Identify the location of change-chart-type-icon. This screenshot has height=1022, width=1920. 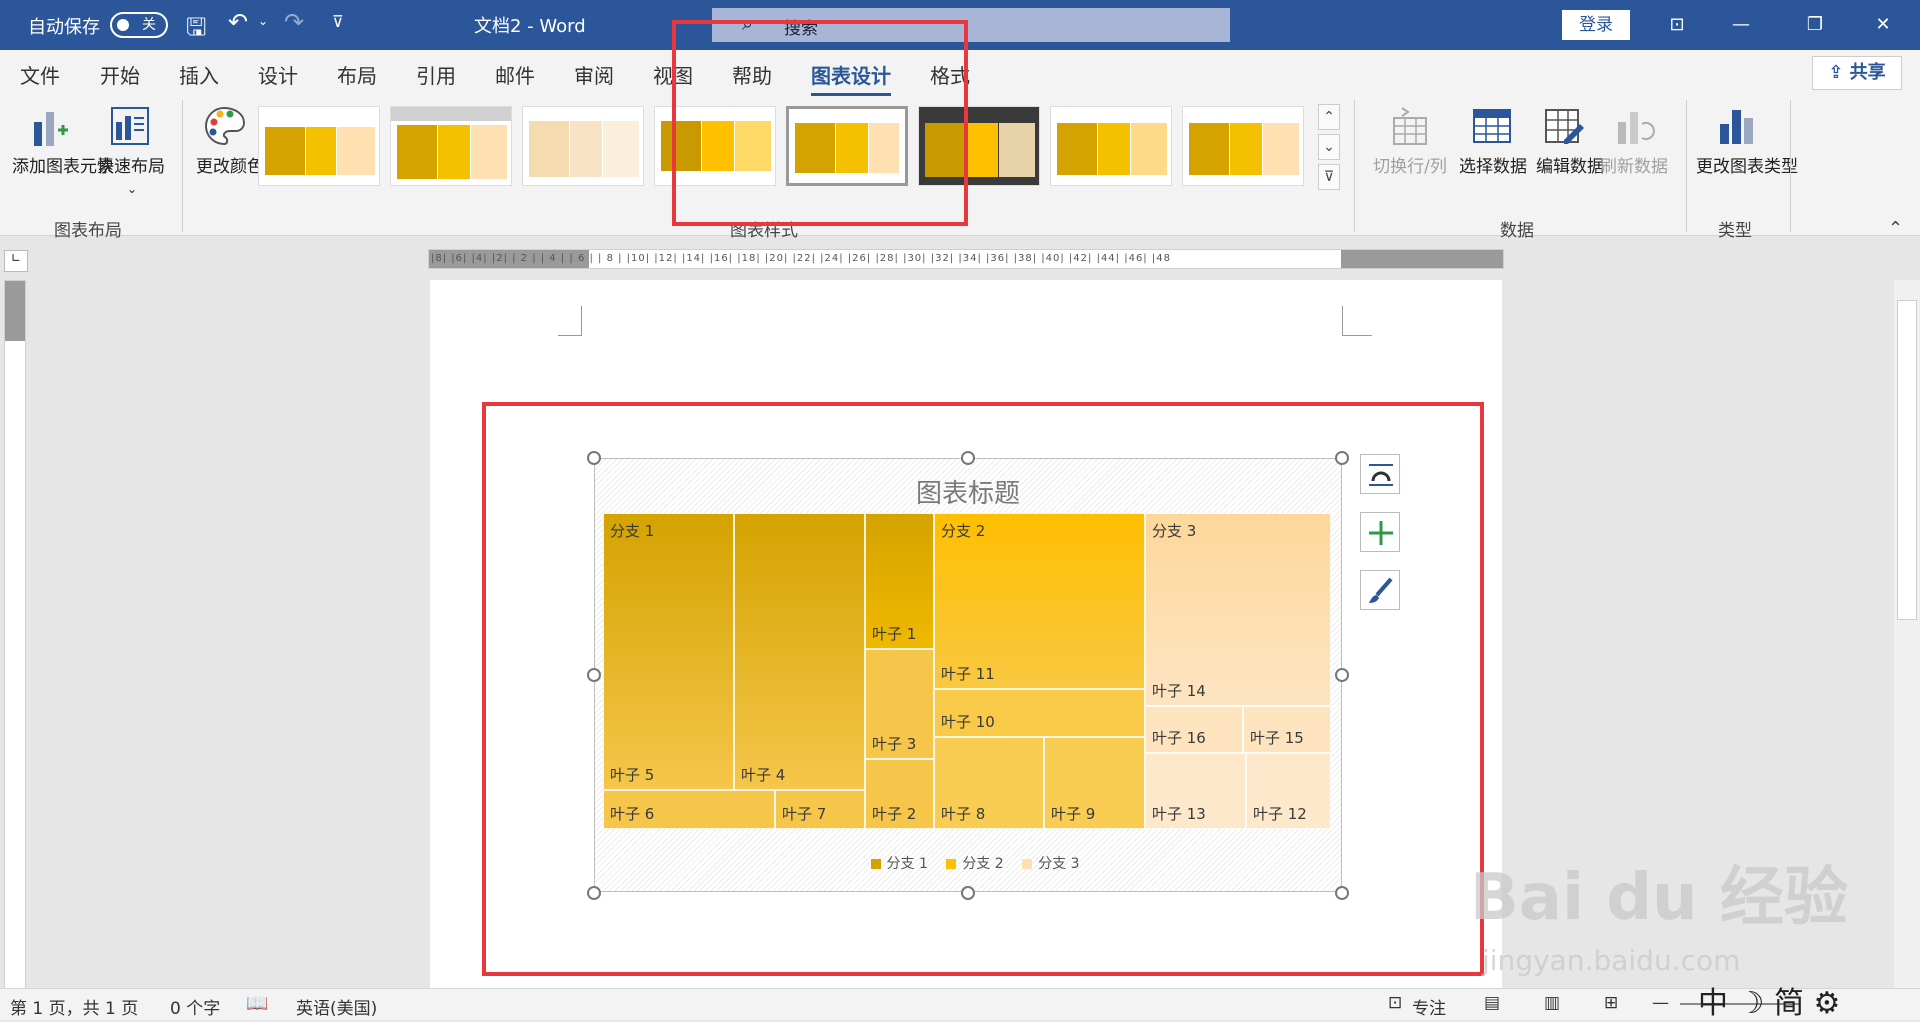
(1736, 126).